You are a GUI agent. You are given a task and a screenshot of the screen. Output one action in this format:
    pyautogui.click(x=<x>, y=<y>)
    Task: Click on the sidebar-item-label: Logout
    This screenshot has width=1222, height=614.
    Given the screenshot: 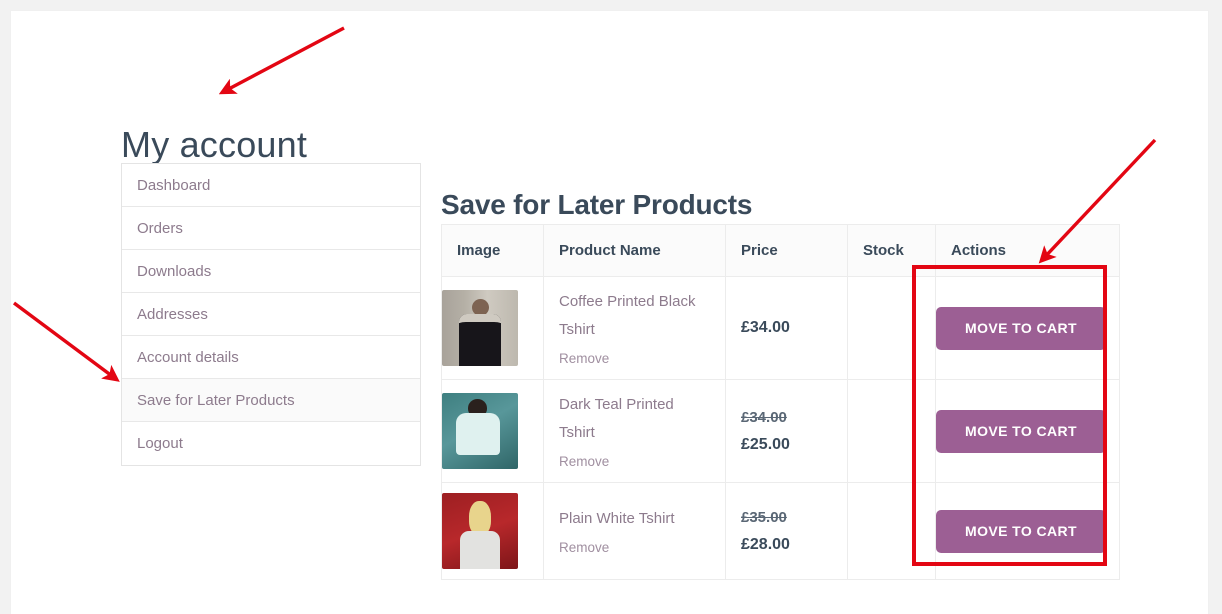 What is the action you would take?
    pyautogui.click(x=160, y=443)
    